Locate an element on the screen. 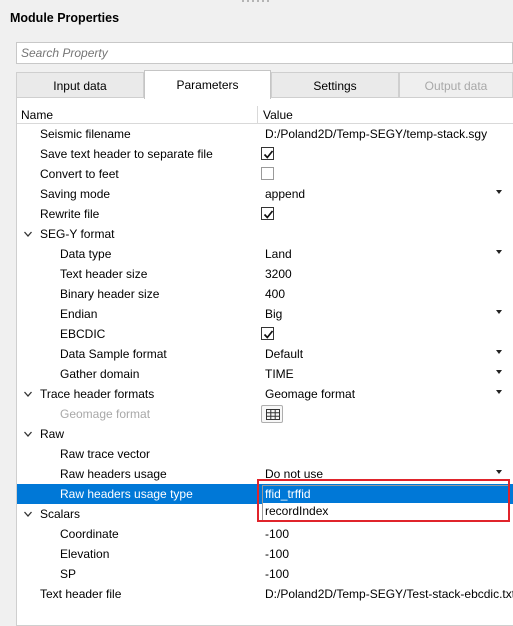  property-name: Endian is located at coordinates (79, 314).